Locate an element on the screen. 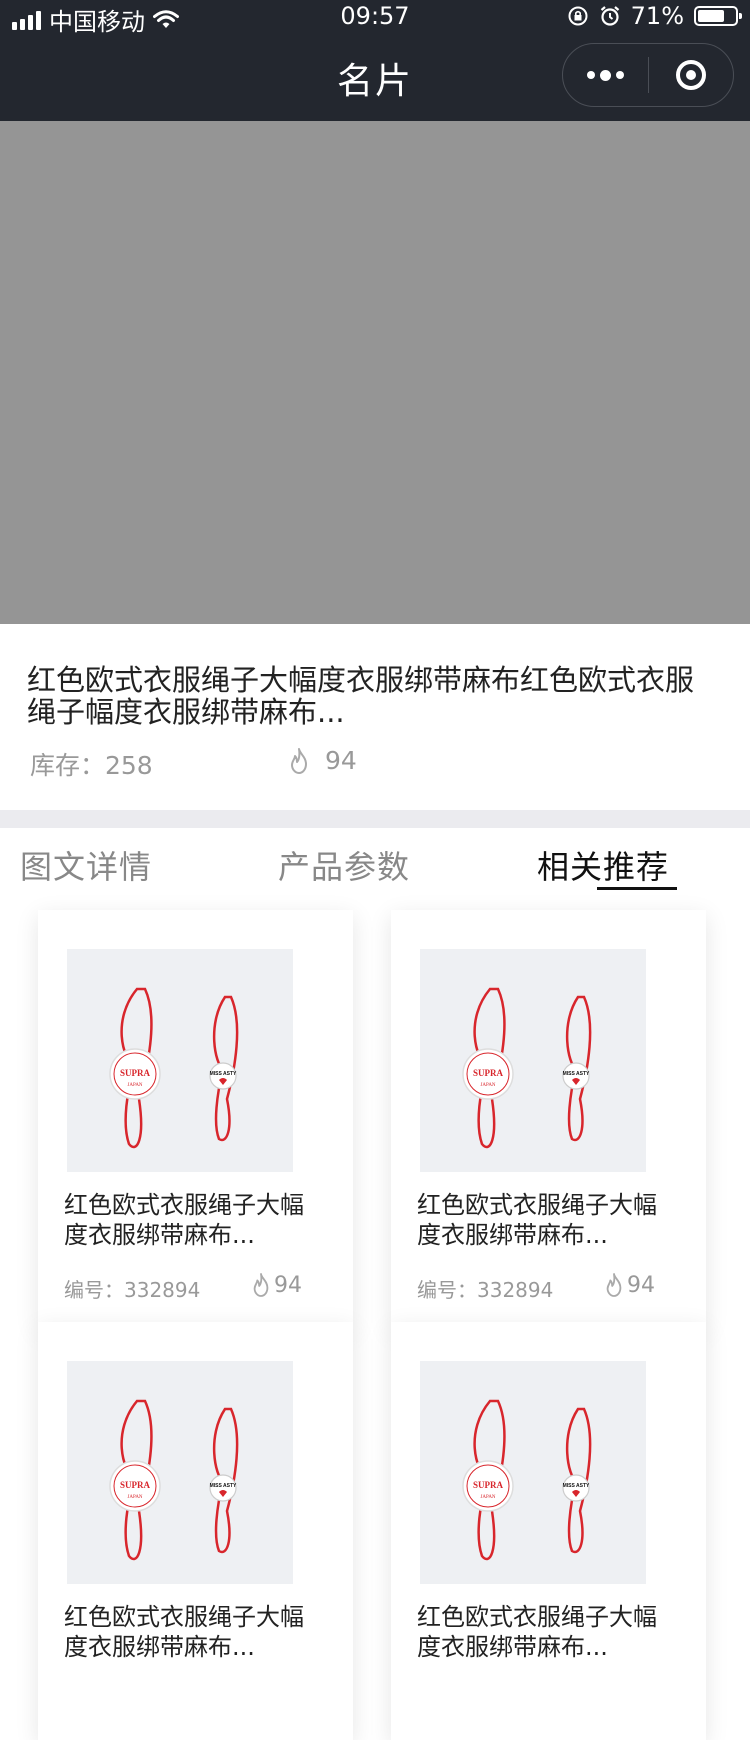  heat-count: 94 is located at coordinates (341, 760).